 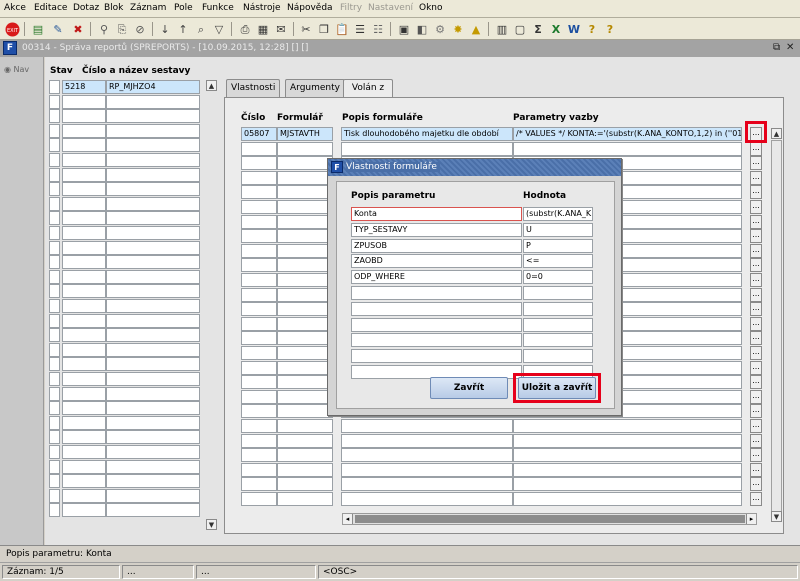 What do you see at coordinates (427, 426) in the screenshot?
I see `grid-popis-cell` at bounding box center [427, 426].